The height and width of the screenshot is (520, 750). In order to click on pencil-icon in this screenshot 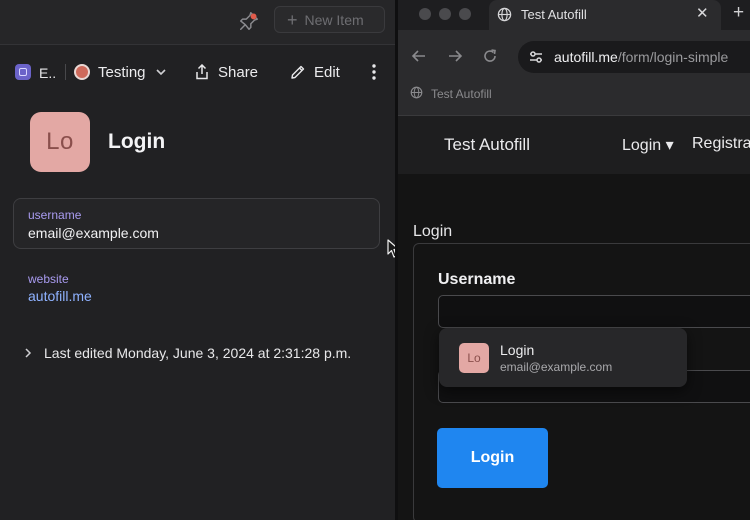, I will do `click(298, 72)`.